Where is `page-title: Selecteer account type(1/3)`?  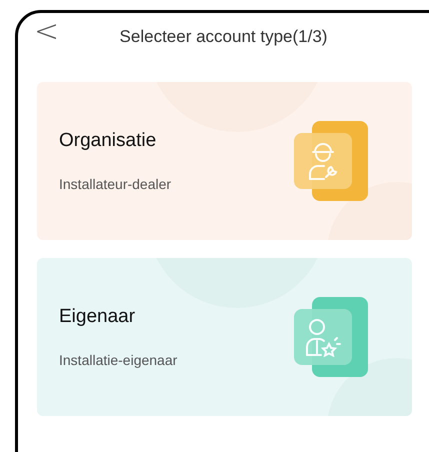 page-title: Selecteer account type(1/3) is located at coordinates (224, 37).